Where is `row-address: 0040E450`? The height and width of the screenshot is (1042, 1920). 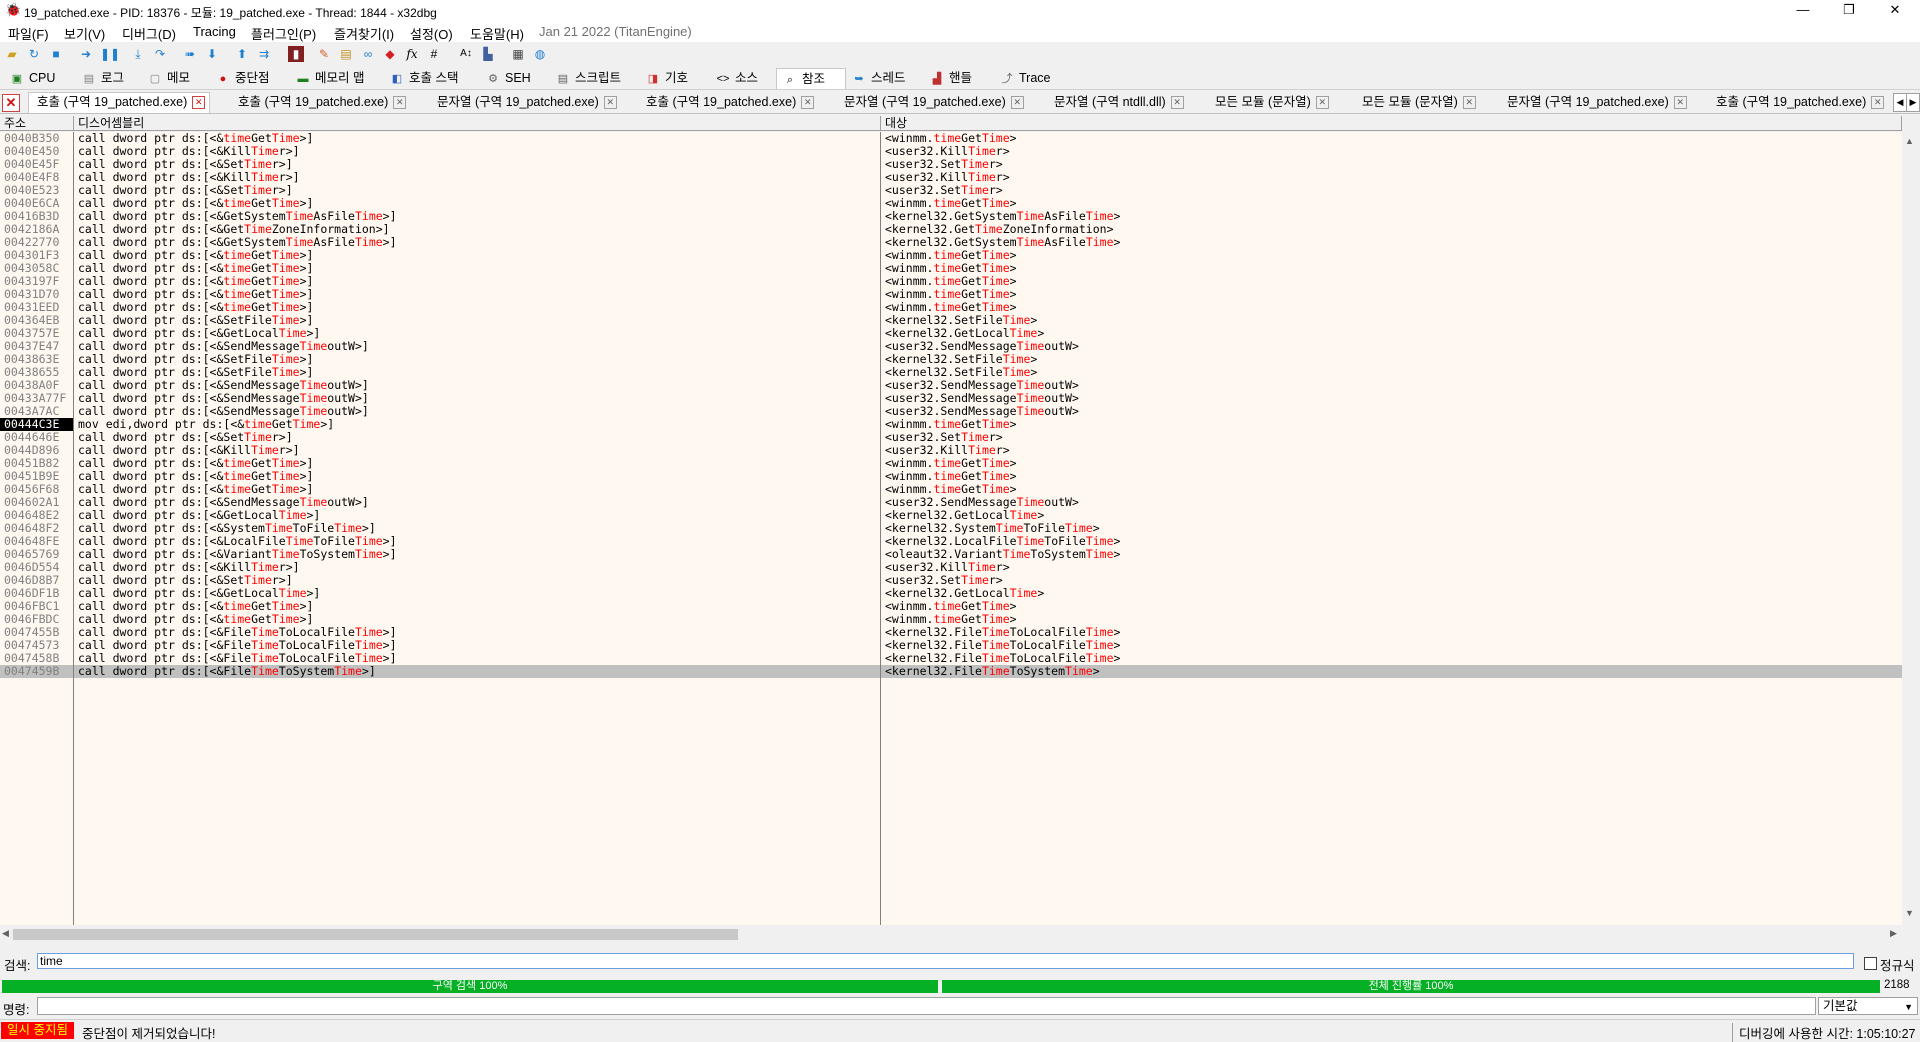 row-address: 0040E450 is located at coordinates (36, 151).